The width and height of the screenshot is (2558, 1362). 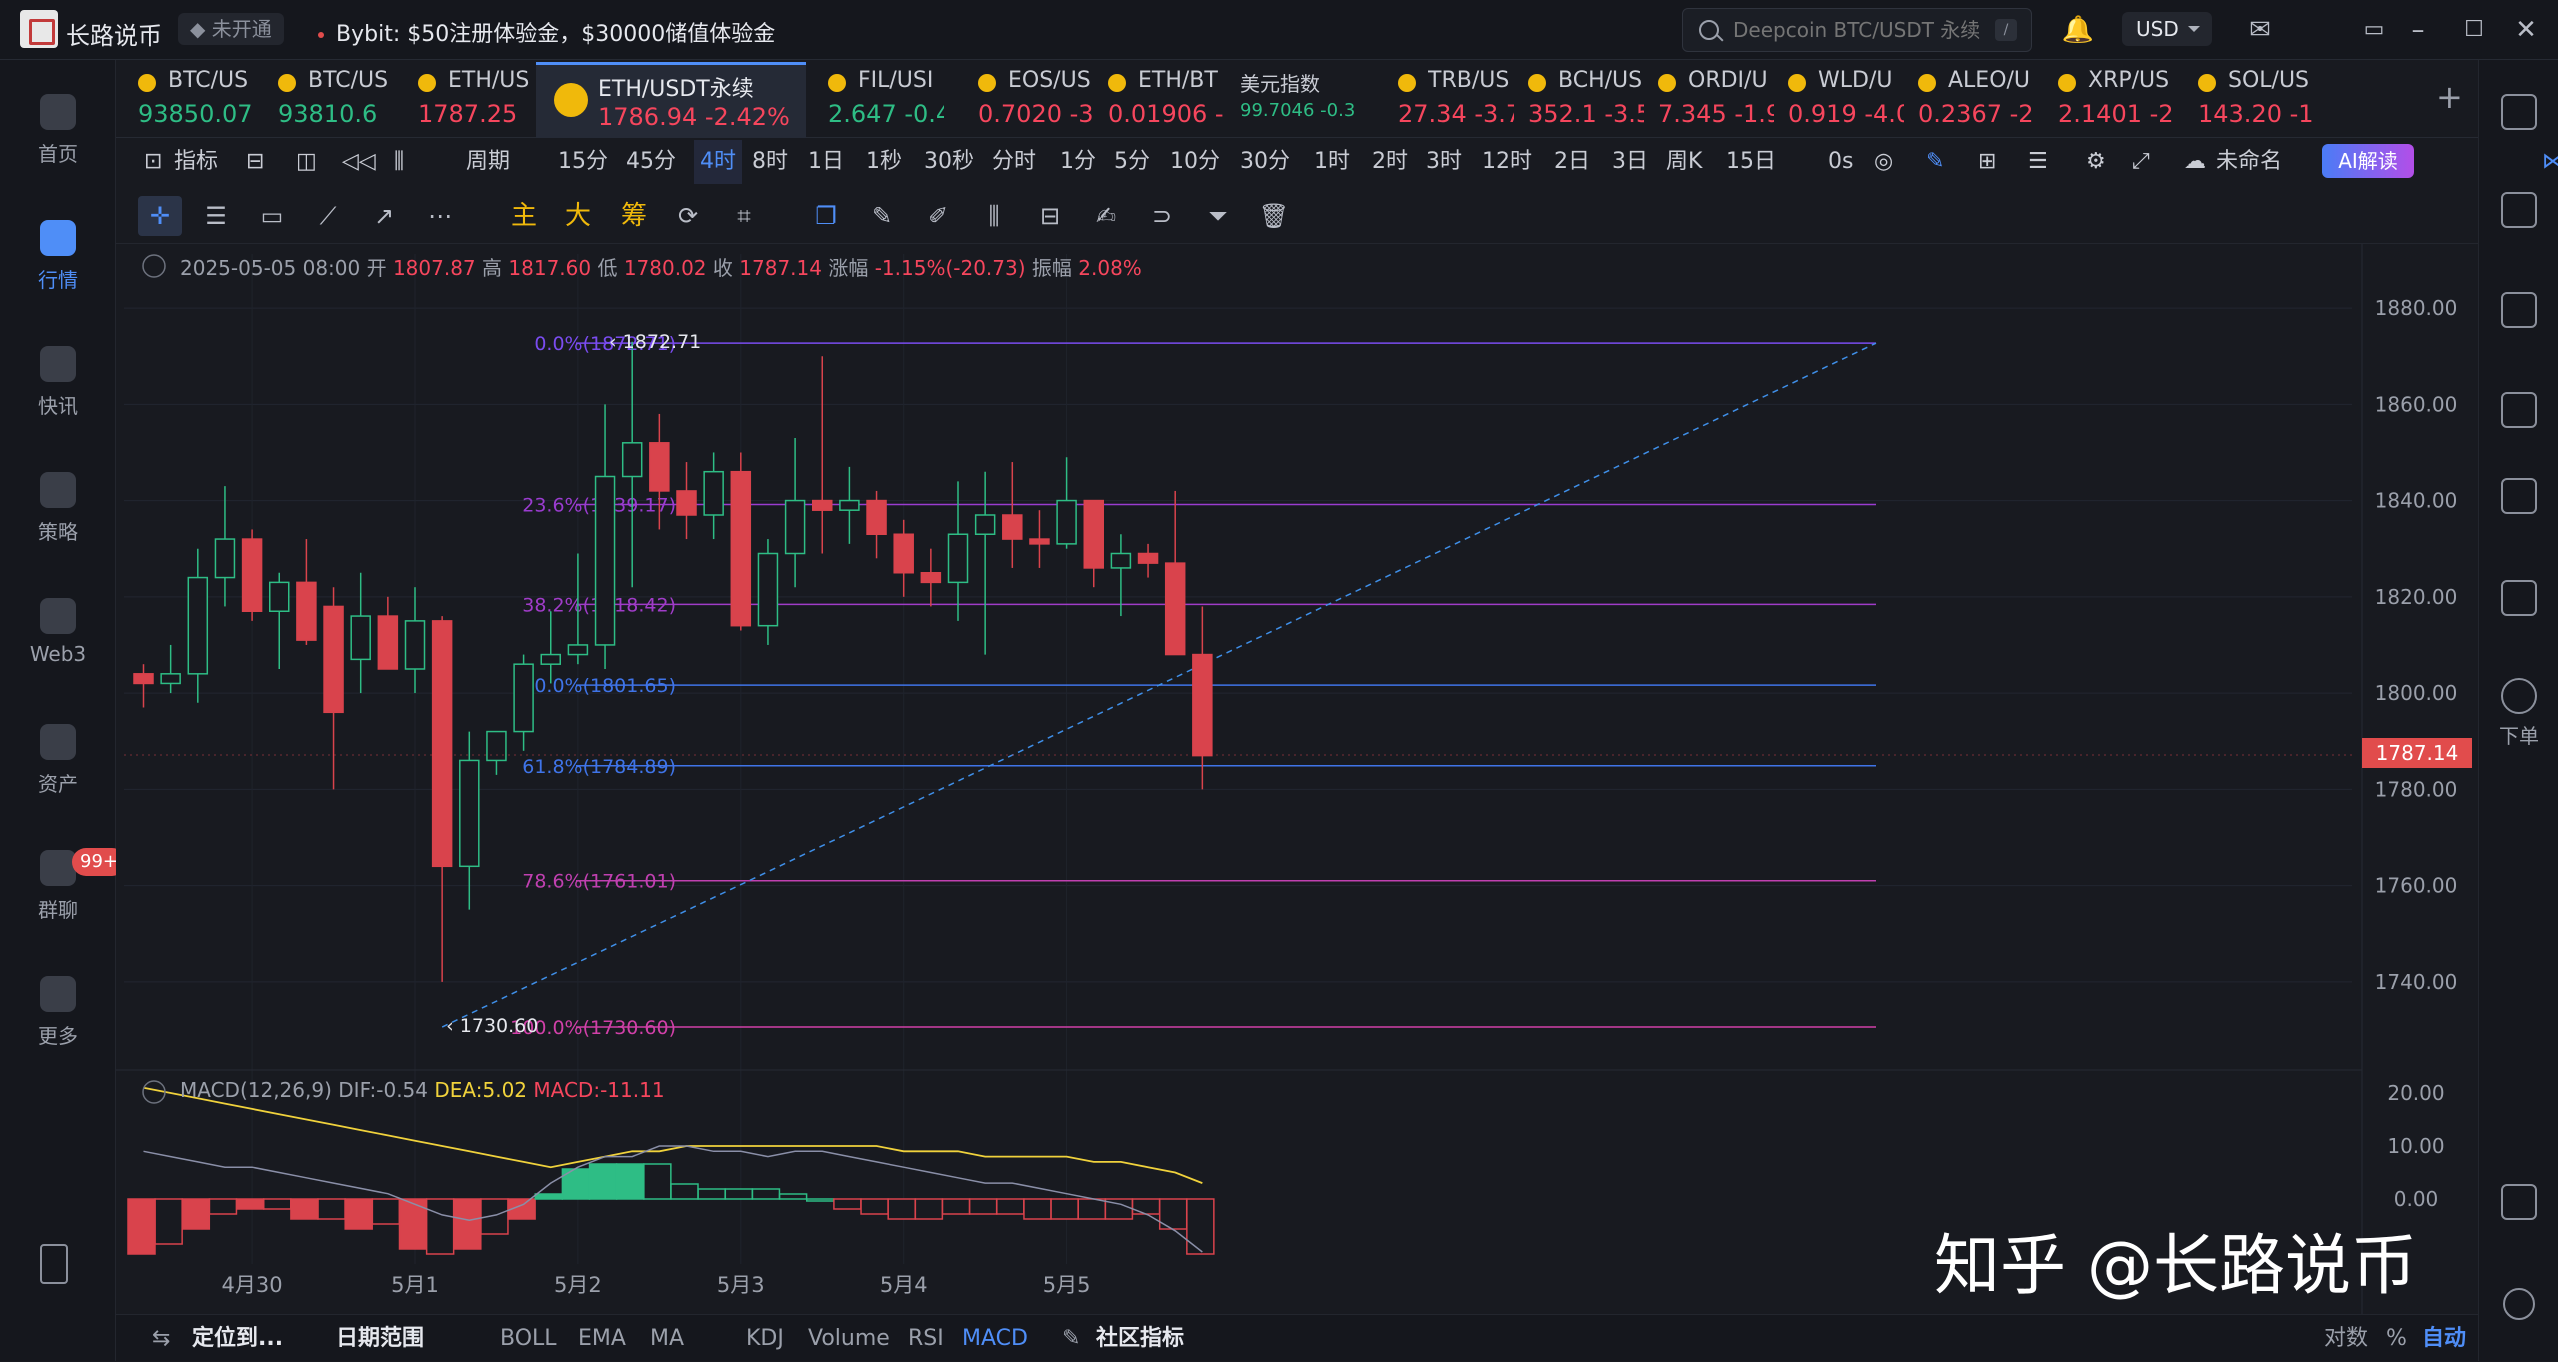 I want to click on ticker-tab: XRP/US 2.1401 -2, so click(x=2106, y=100).